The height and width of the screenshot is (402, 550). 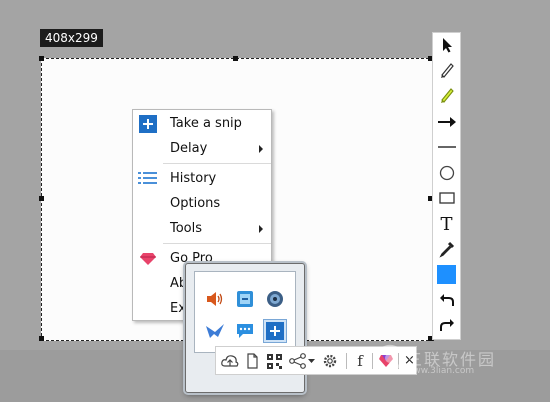 What do you see at coordinates (41, 338) in the screenshot?
I see `resize-handle-sw` at bounding box center [41, 338].